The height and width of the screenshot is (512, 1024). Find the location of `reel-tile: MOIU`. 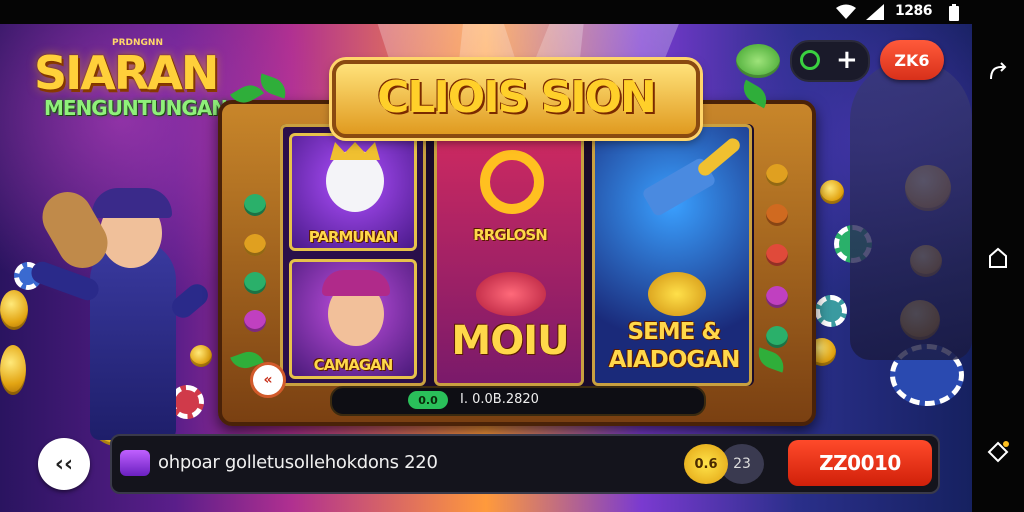

reel-tile: MOIU is located at coordinates (510, 319).